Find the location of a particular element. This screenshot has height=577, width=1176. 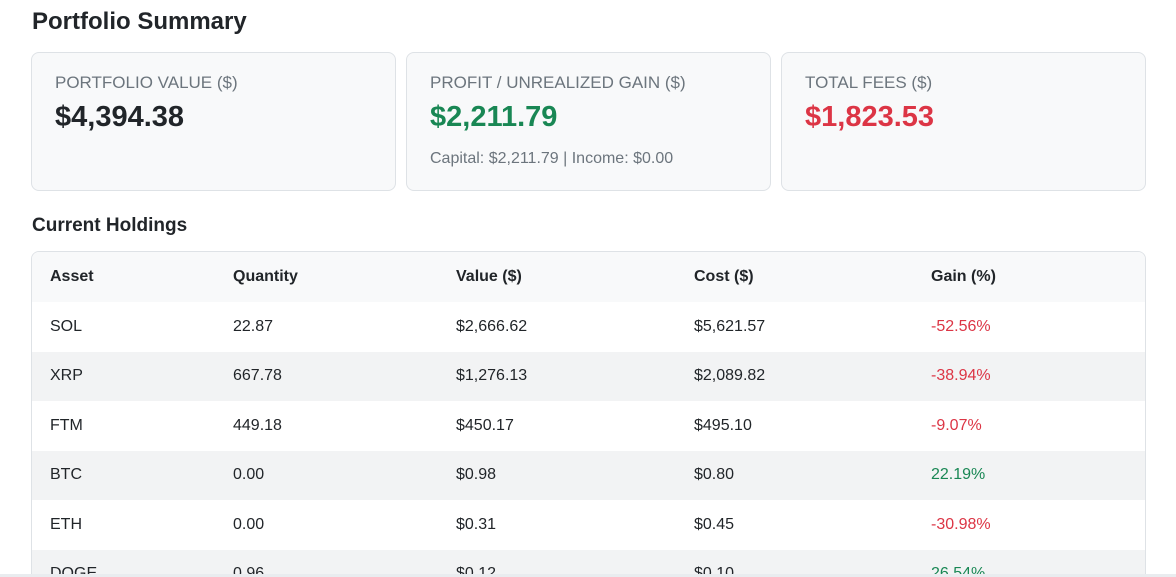

cell-gain: 22.19% is located at coordinates (958, 475).